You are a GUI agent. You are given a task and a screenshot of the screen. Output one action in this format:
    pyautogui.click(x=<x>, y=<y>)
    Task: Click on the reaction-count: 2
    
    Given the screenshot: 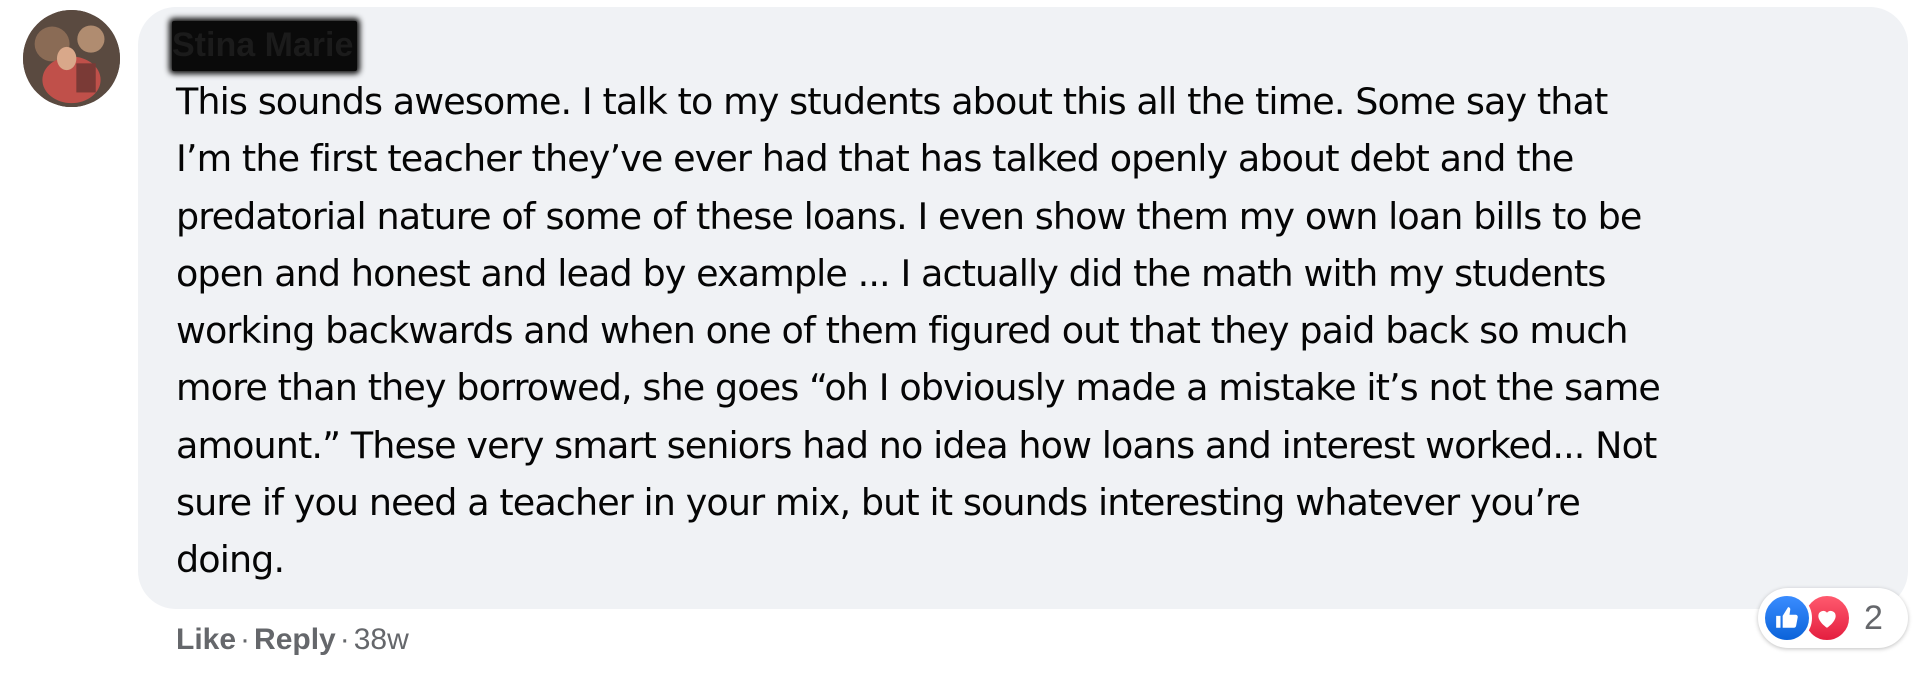 What is the action you would take?
    pyautogui.click(x=1873, y=617)
    